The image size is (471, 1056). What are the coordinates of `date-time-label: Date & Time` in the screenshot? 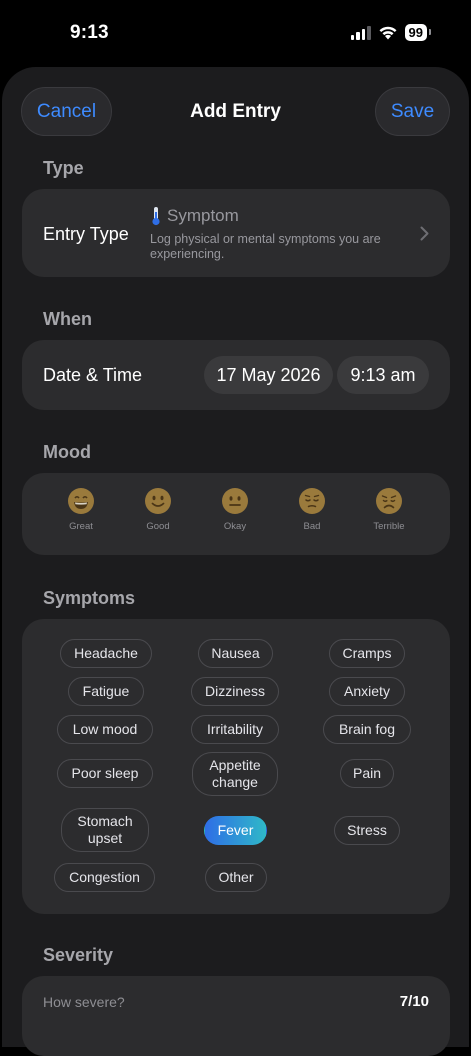 It's located at (93, 375).